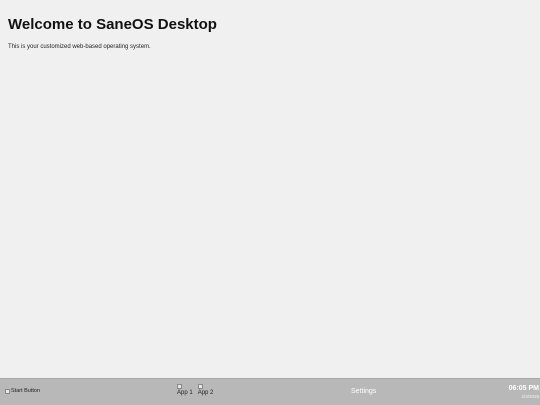 The image size is (540, 405). Describe the element at coordinates (523, 388) in the screenshot. I see `clock-time: 06:05 PM` at that location.